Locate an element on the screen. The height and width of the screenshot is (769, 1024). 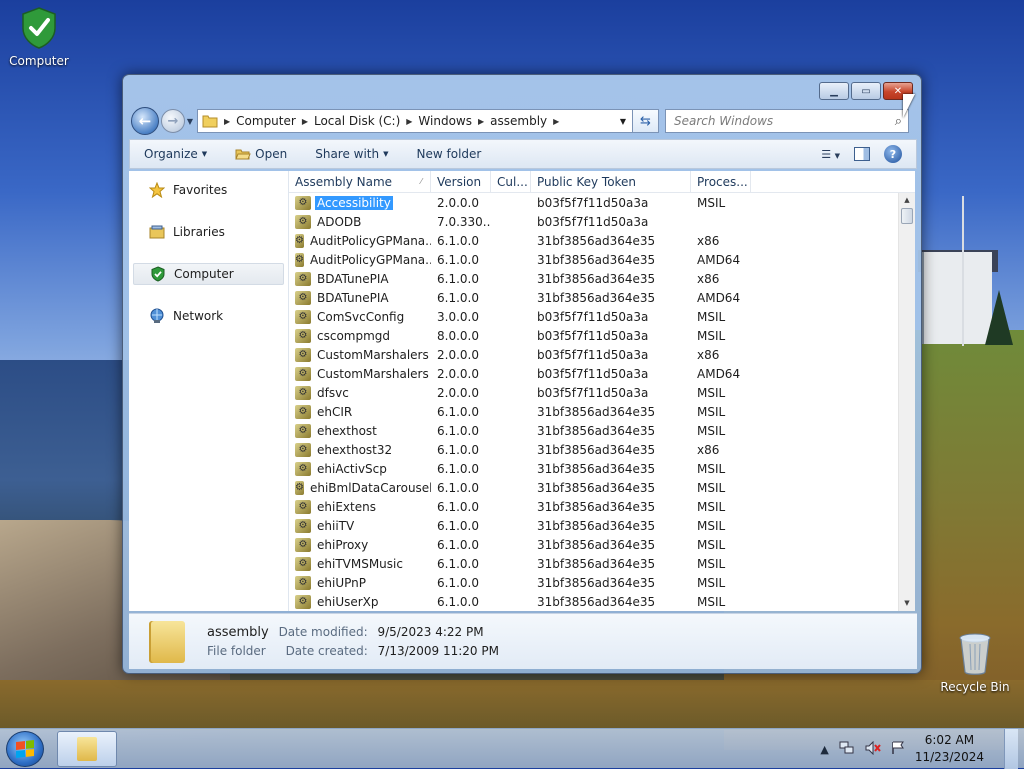
back-button: ← is located at coordinates (145, 121).